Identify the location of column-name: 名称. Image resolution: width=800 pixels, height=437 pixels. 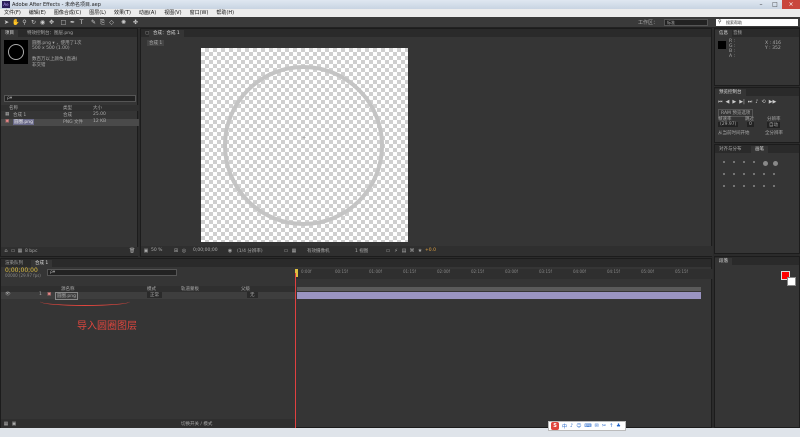
(13, 108).